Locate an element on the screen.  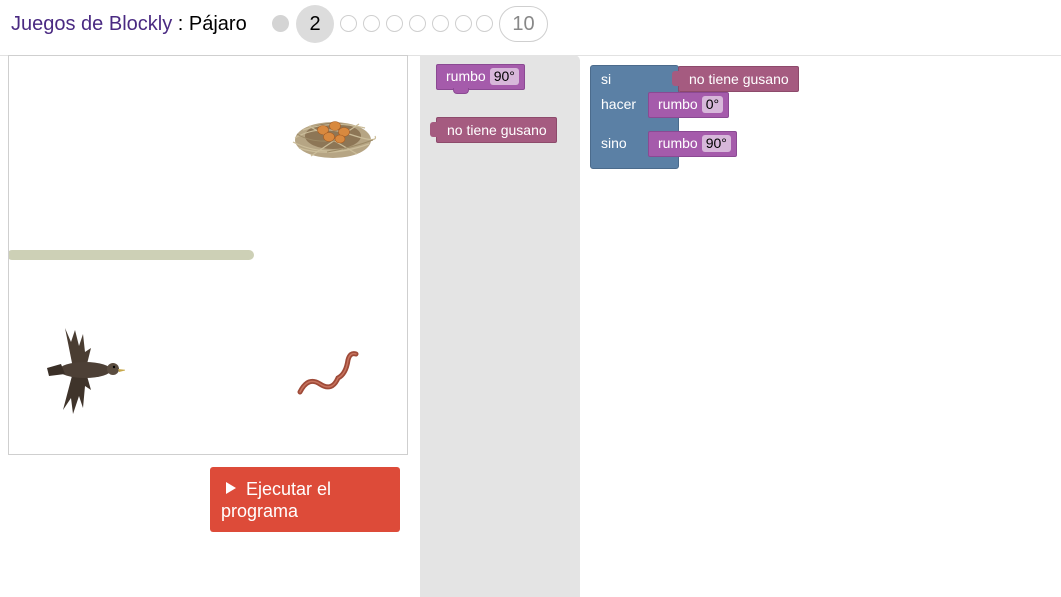
level-9-dot is located at coordinates (484, 23).